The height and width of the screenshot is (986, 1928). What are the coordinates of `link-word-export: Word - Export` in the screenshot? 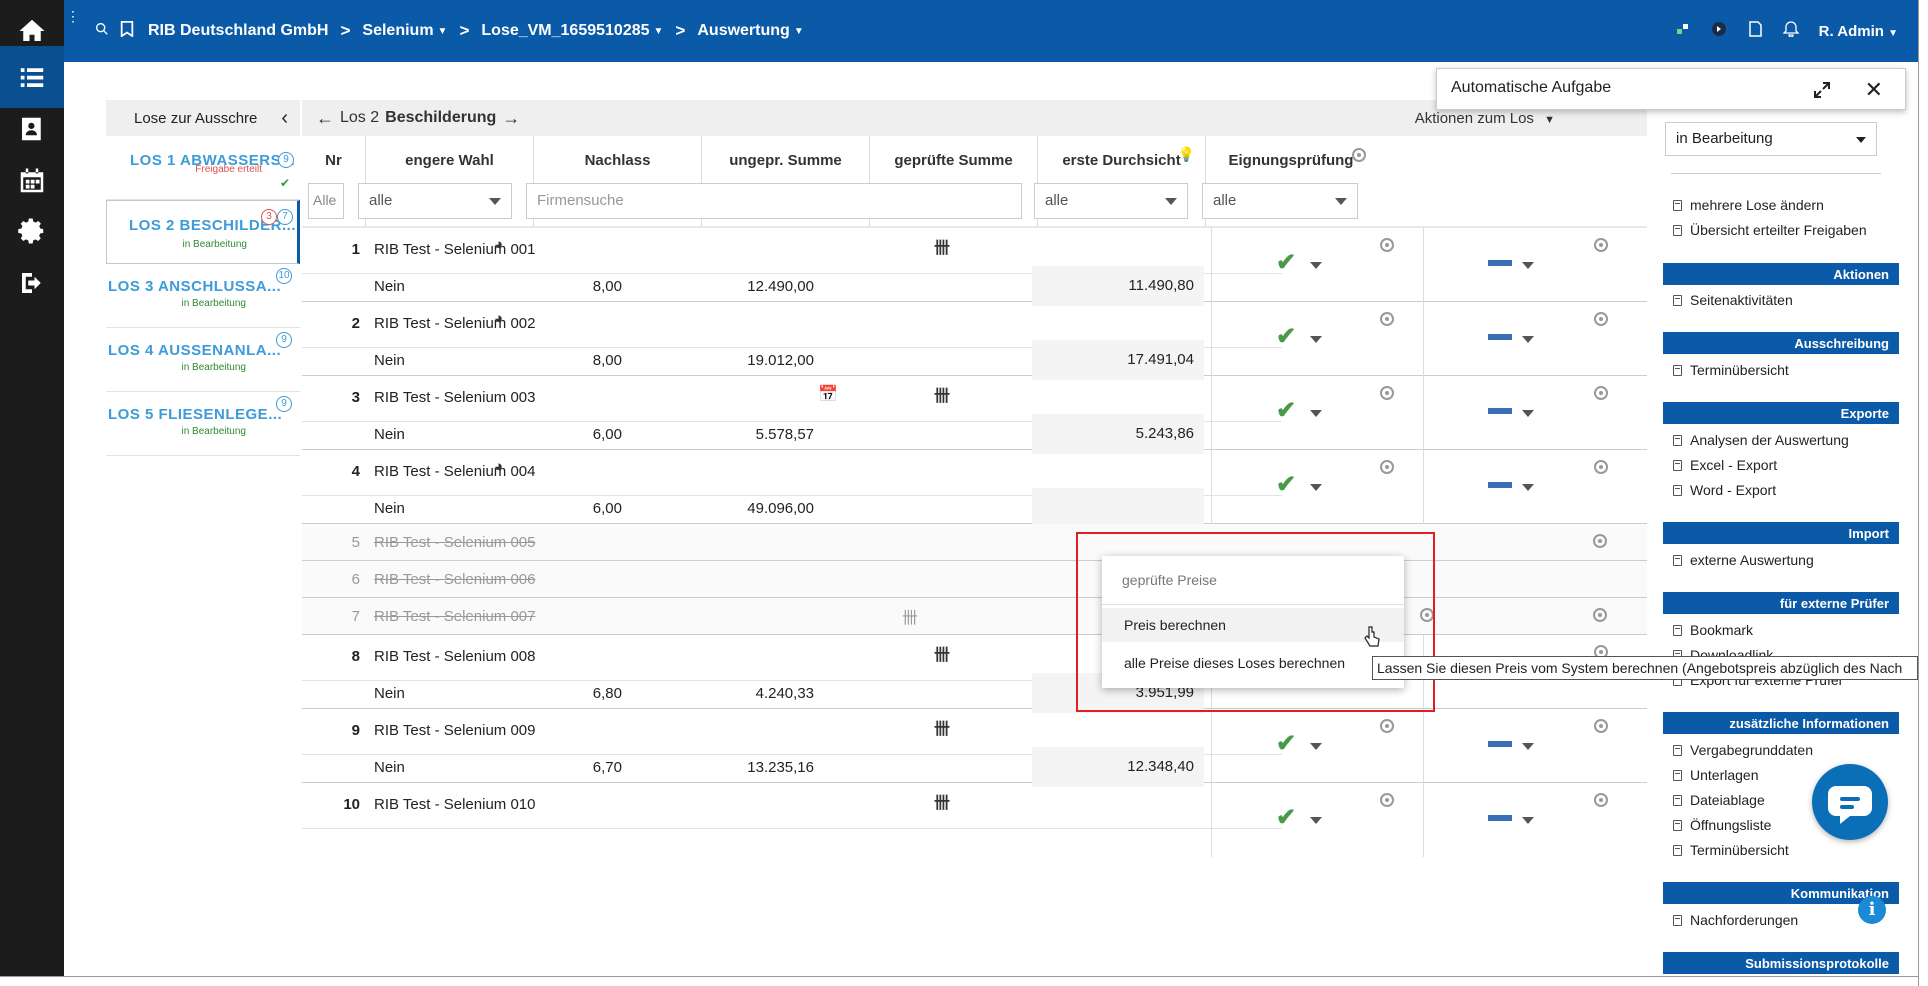 It's located at (1724, 490).